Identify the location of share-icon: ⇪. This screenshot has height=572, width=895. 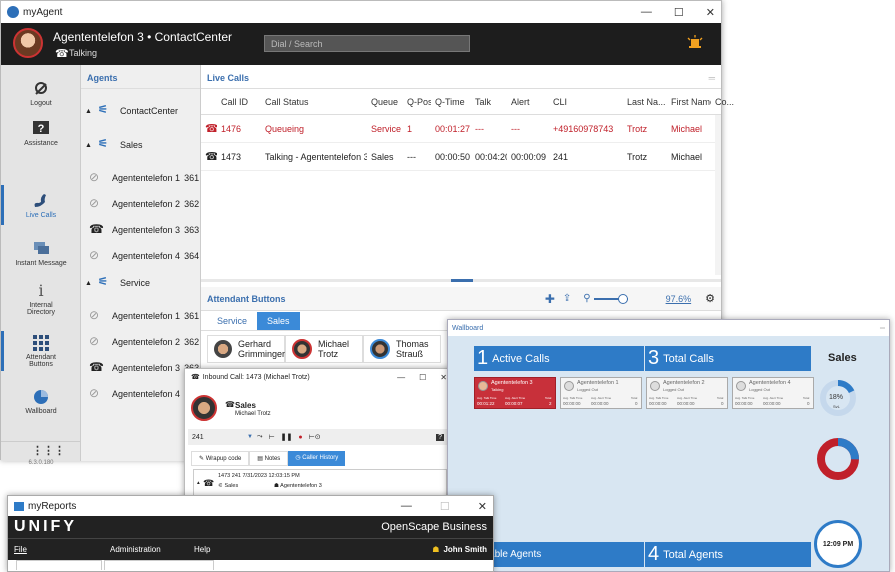
(567, 298).